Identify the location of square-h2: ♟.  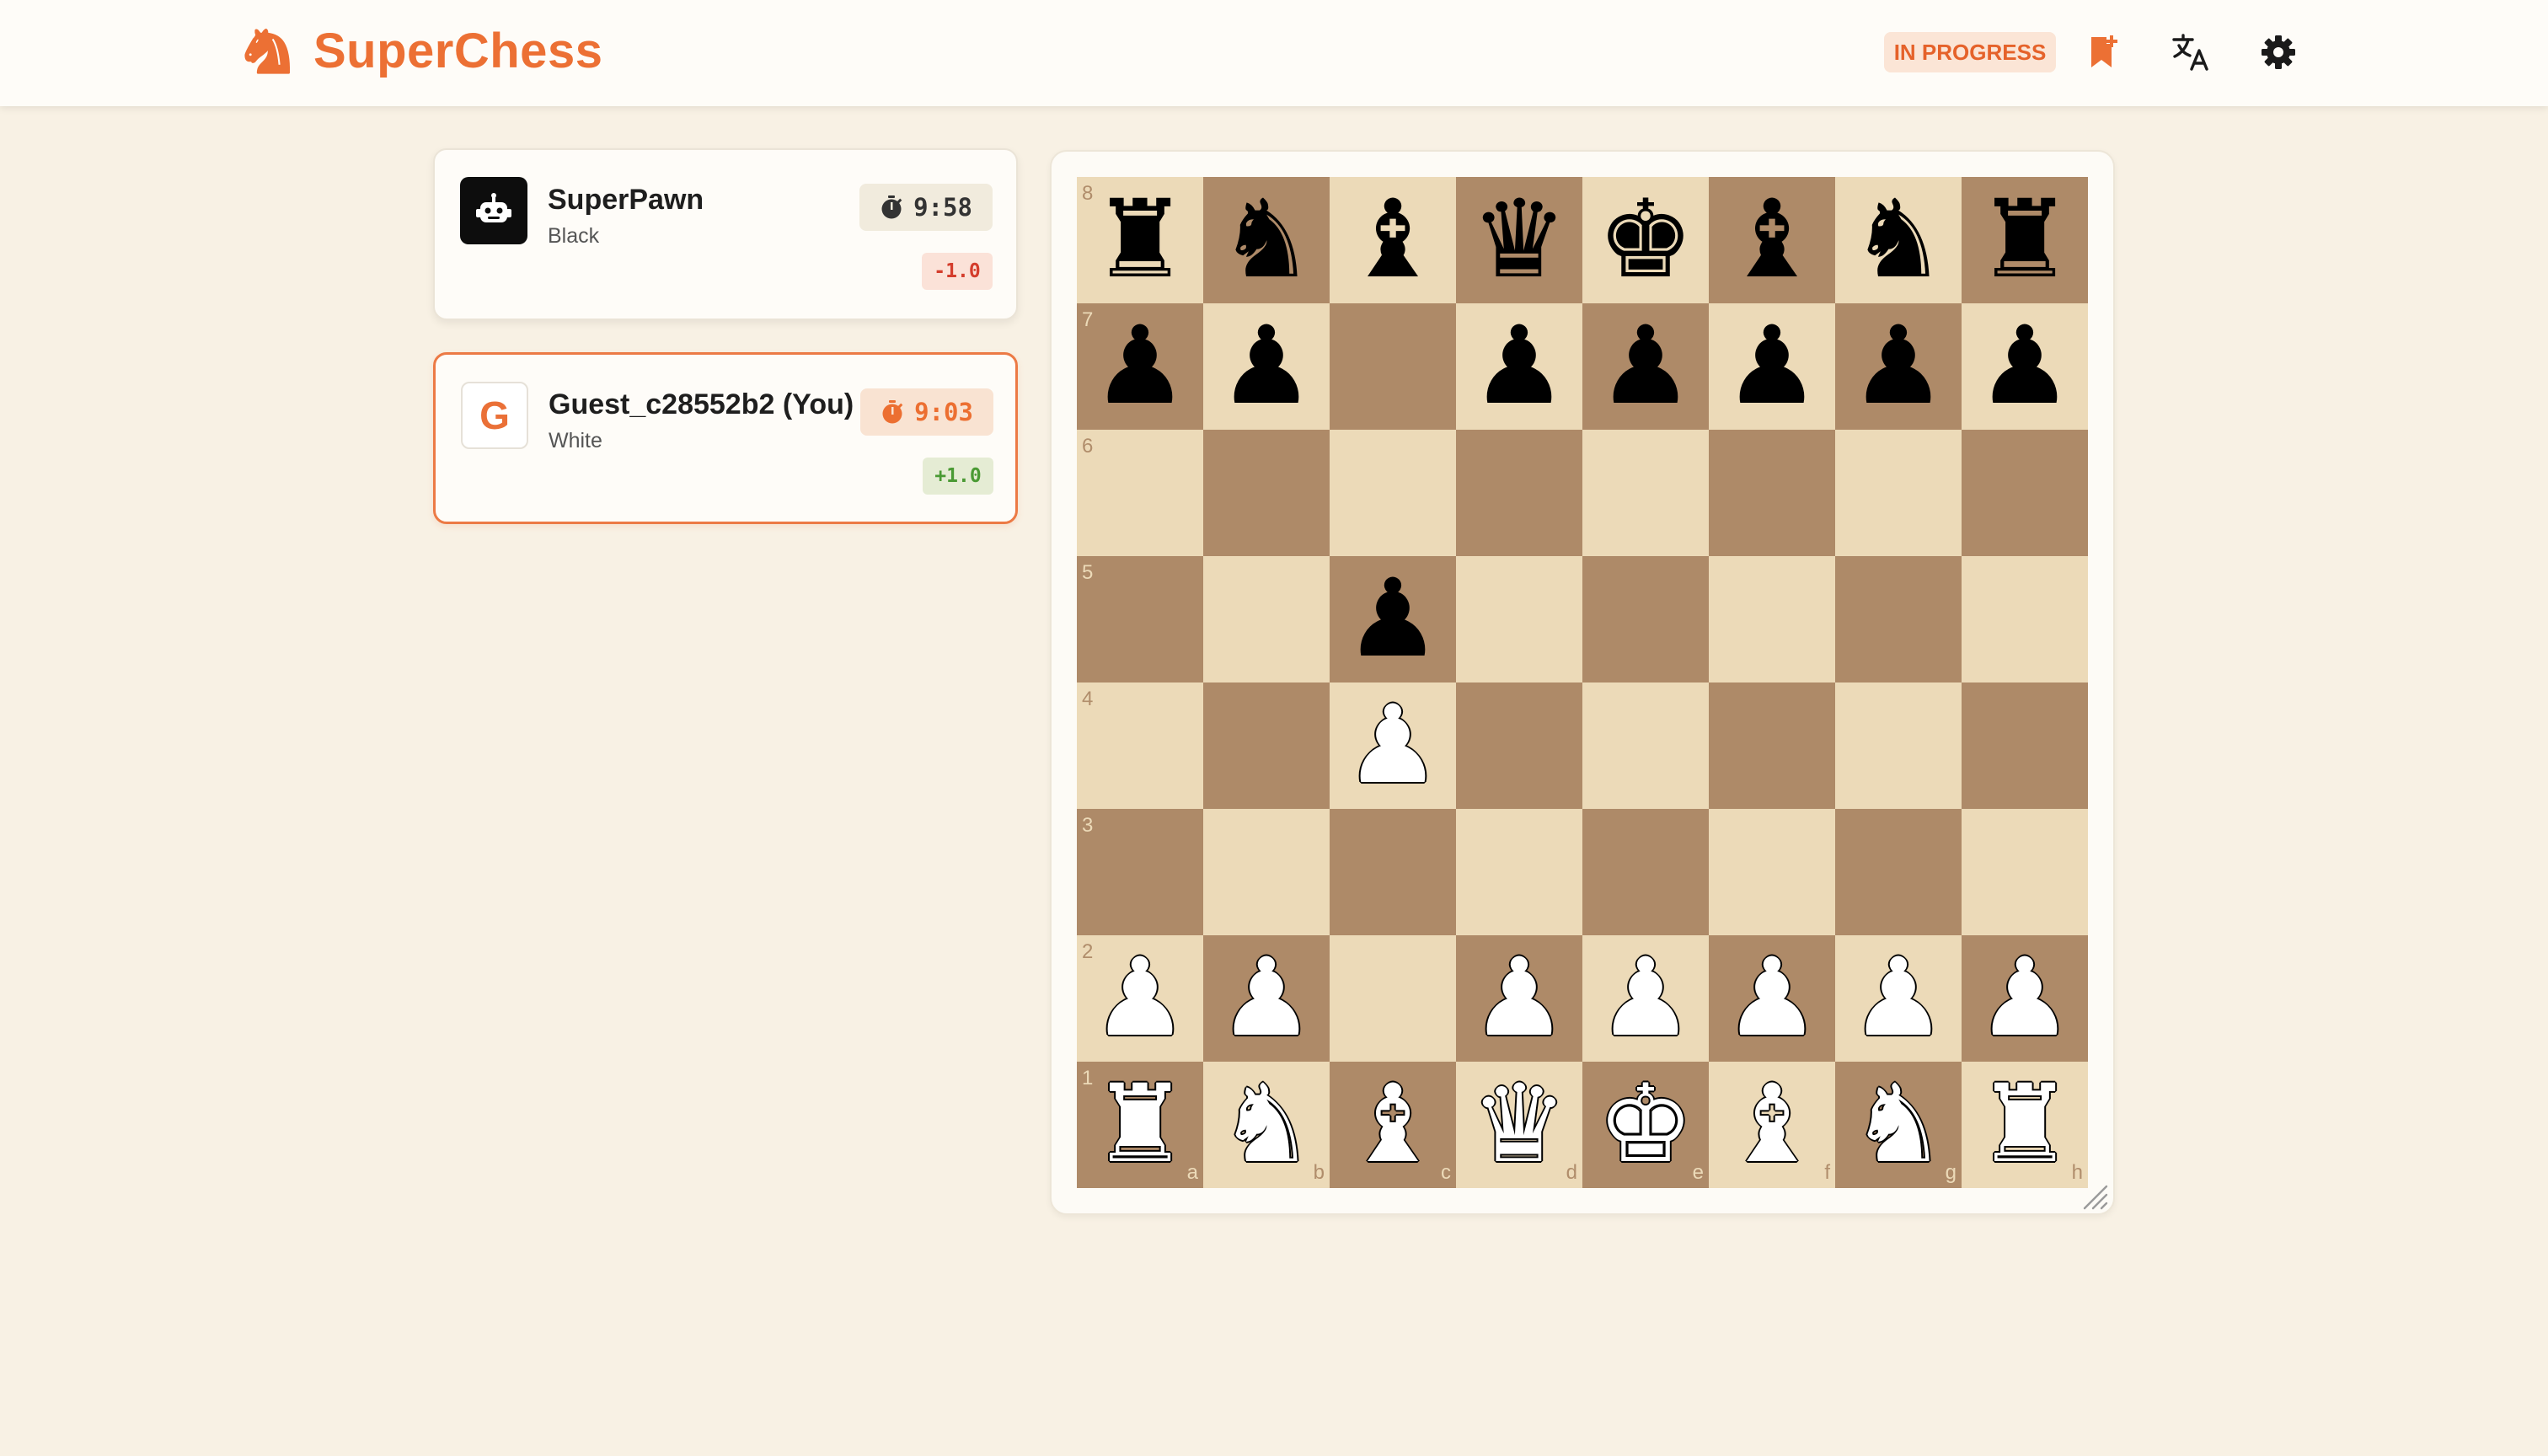
(2025, 998).